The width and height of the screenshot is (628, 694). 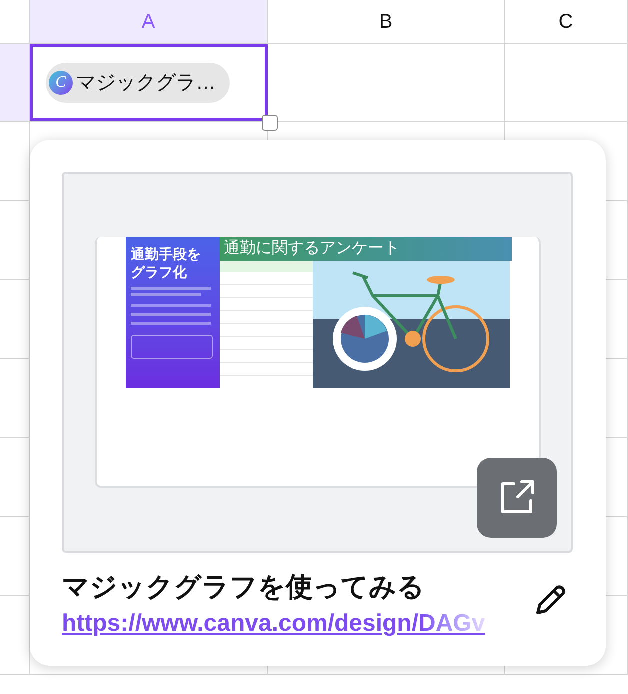 I want to click on logo-icon: C, so click(x=61, y=82).